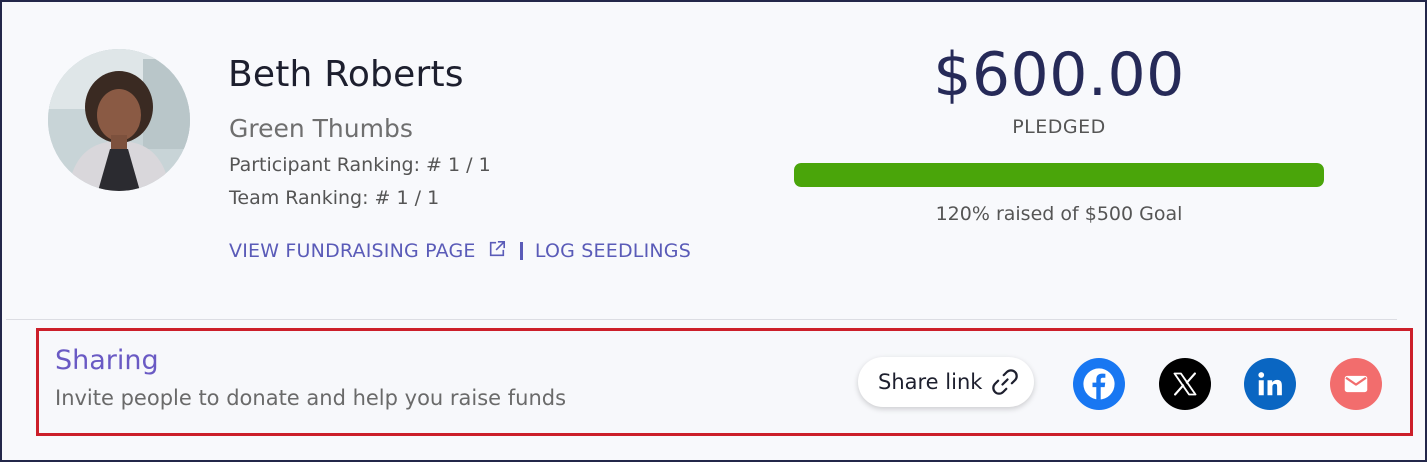  I want to click on profile-photo, so click(119, 120).